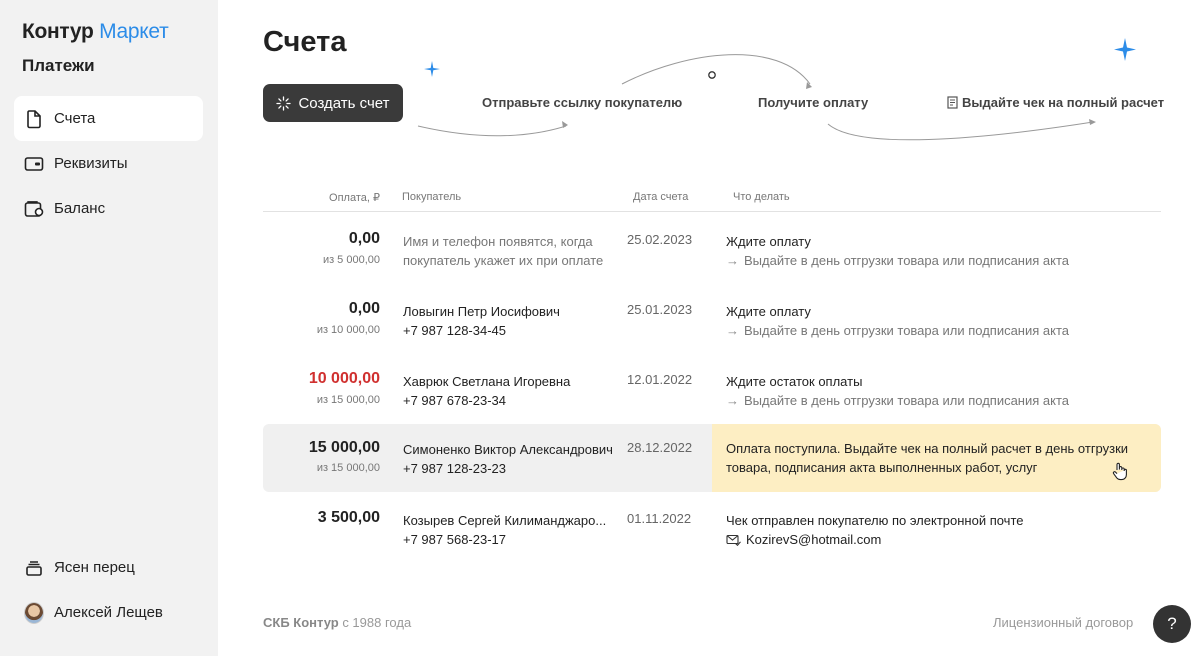 This screenshot has height=656, width=1200. I want to click on buyer-phone: +7 987 568-23-17, so click(455, 539).